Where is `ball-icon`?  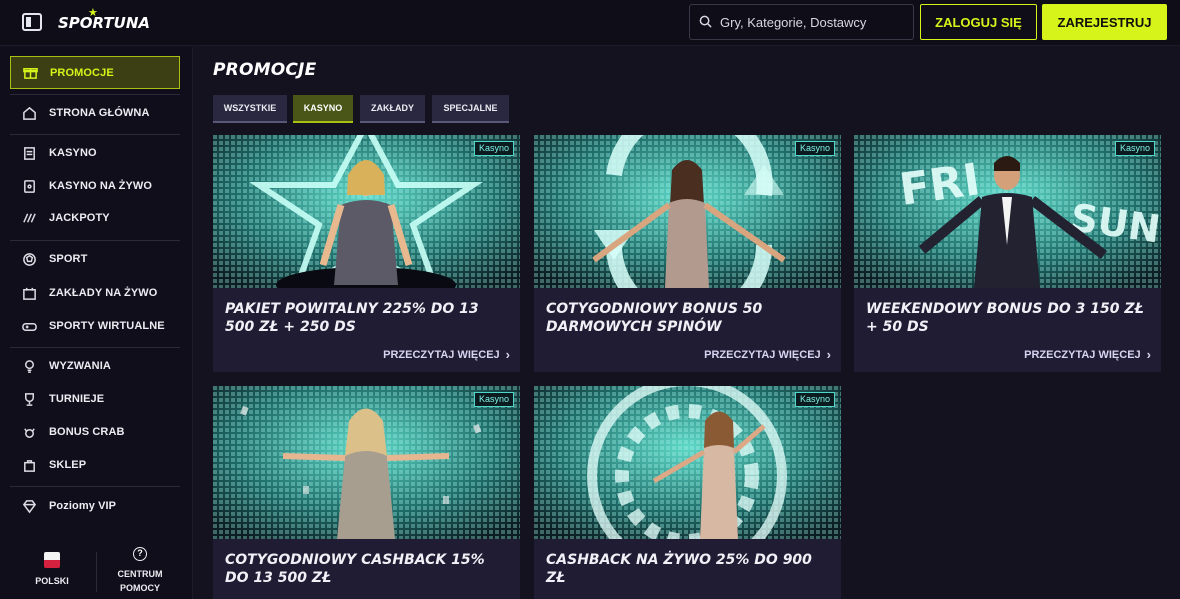
ball-icon is located at coordinates (29, 259).